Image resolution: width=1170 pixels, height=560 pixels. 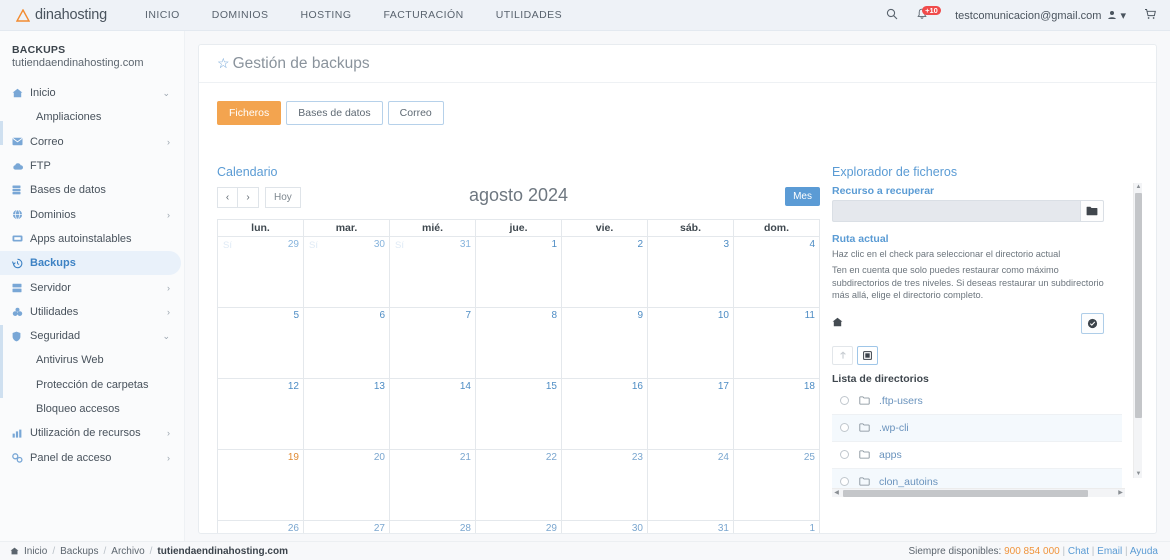 What do you see at coordinates (836, 492) in the screenshot?
I see `scroll-left-icon: ◀` at bounding box center [836, 492].